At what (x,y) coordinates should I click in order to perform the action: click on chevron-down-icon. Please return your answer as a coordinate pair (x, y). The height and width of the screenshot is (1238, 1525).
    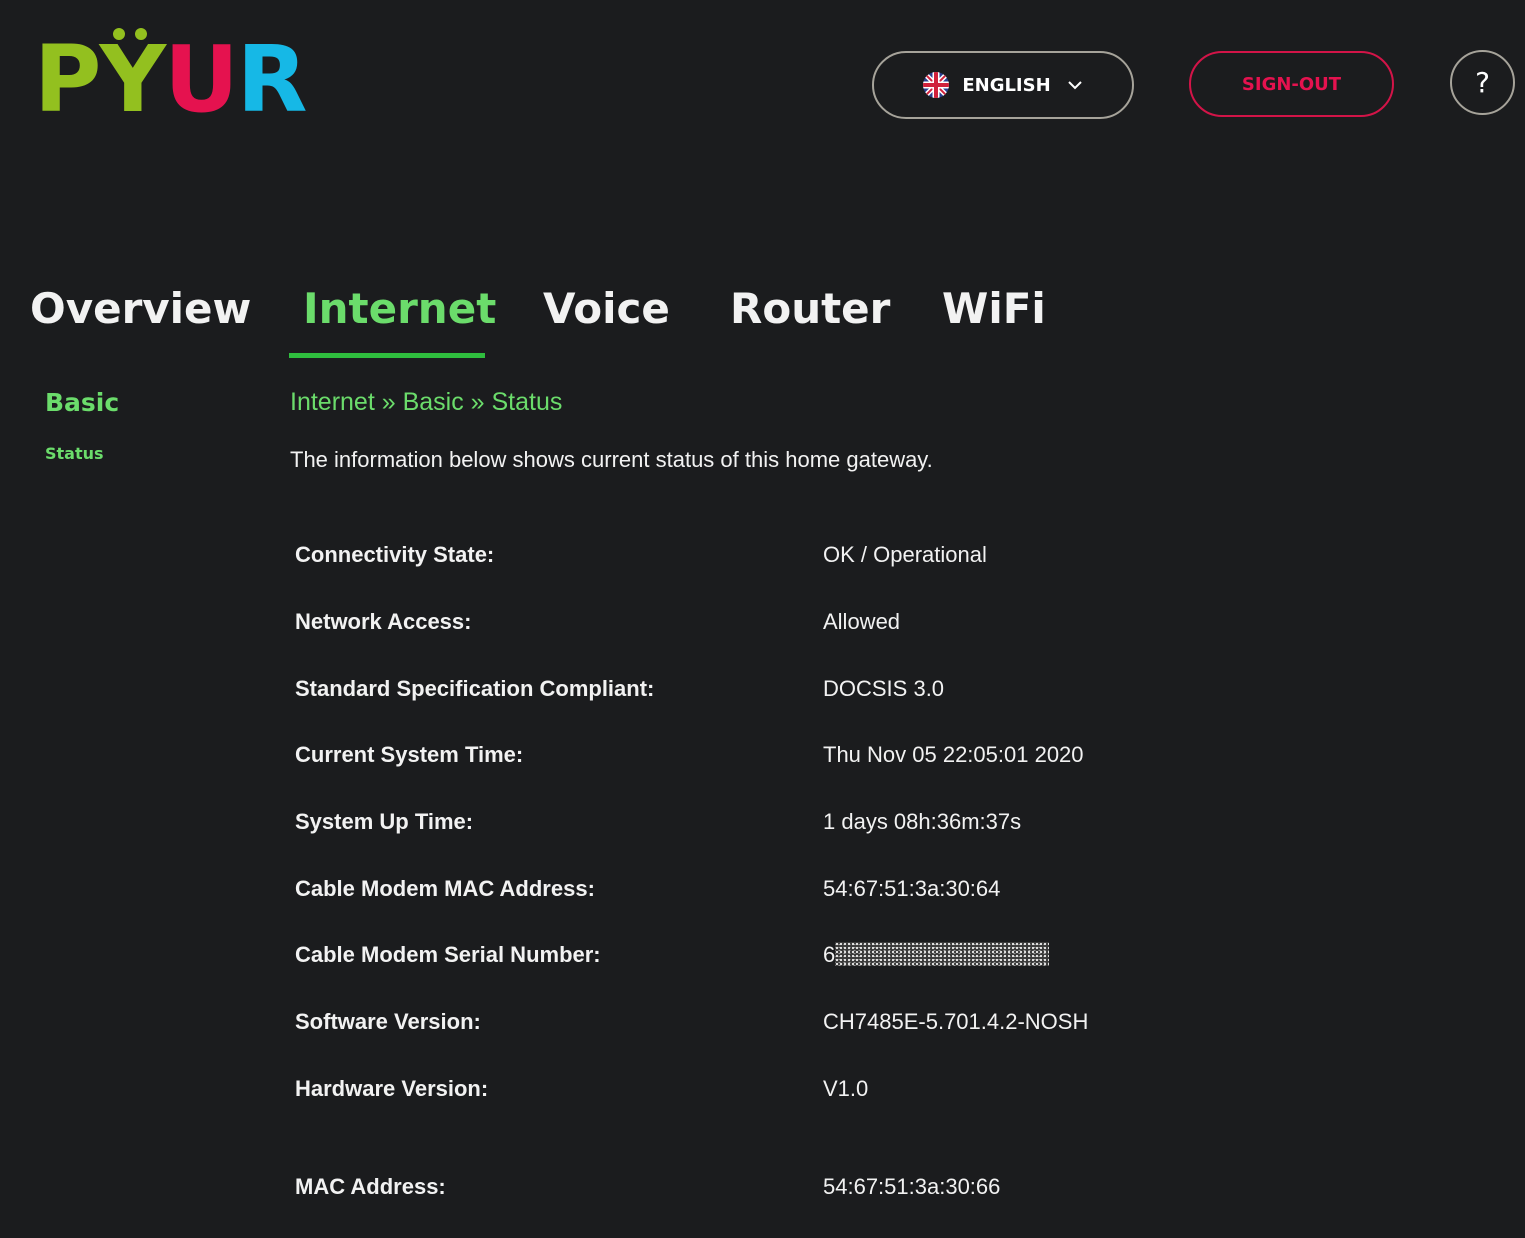
    Looking at the image, I should click on (1075, 85).